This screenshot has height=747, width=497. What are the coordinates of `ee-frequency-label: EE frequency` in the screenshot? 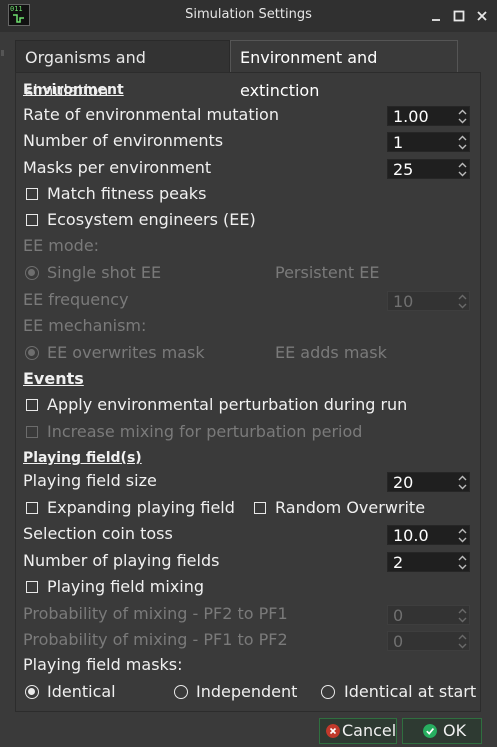 It's located at (76, 299).